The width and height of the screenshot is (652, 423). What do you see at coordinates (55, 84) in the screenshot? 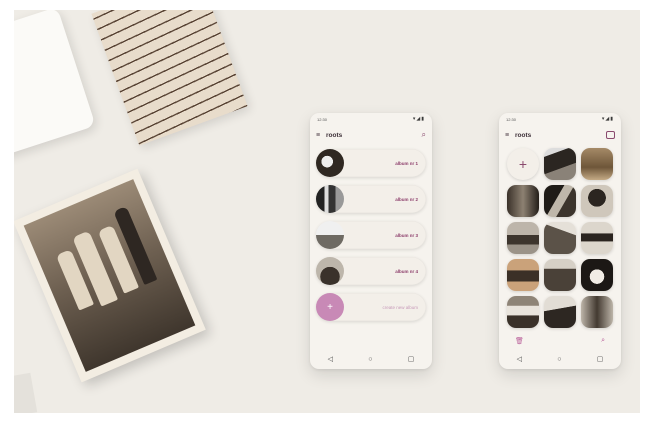
I see `polaroid-photo-decoration` at bounding box center [55, 84].